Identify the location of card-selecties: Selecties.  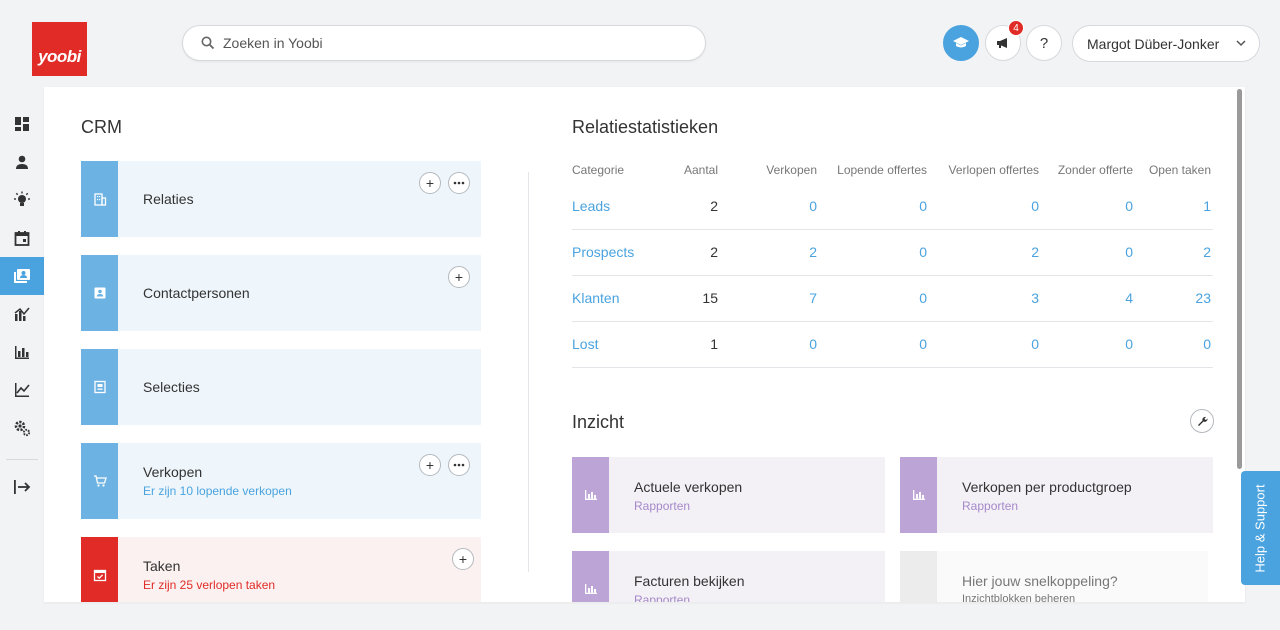
(281, 387).